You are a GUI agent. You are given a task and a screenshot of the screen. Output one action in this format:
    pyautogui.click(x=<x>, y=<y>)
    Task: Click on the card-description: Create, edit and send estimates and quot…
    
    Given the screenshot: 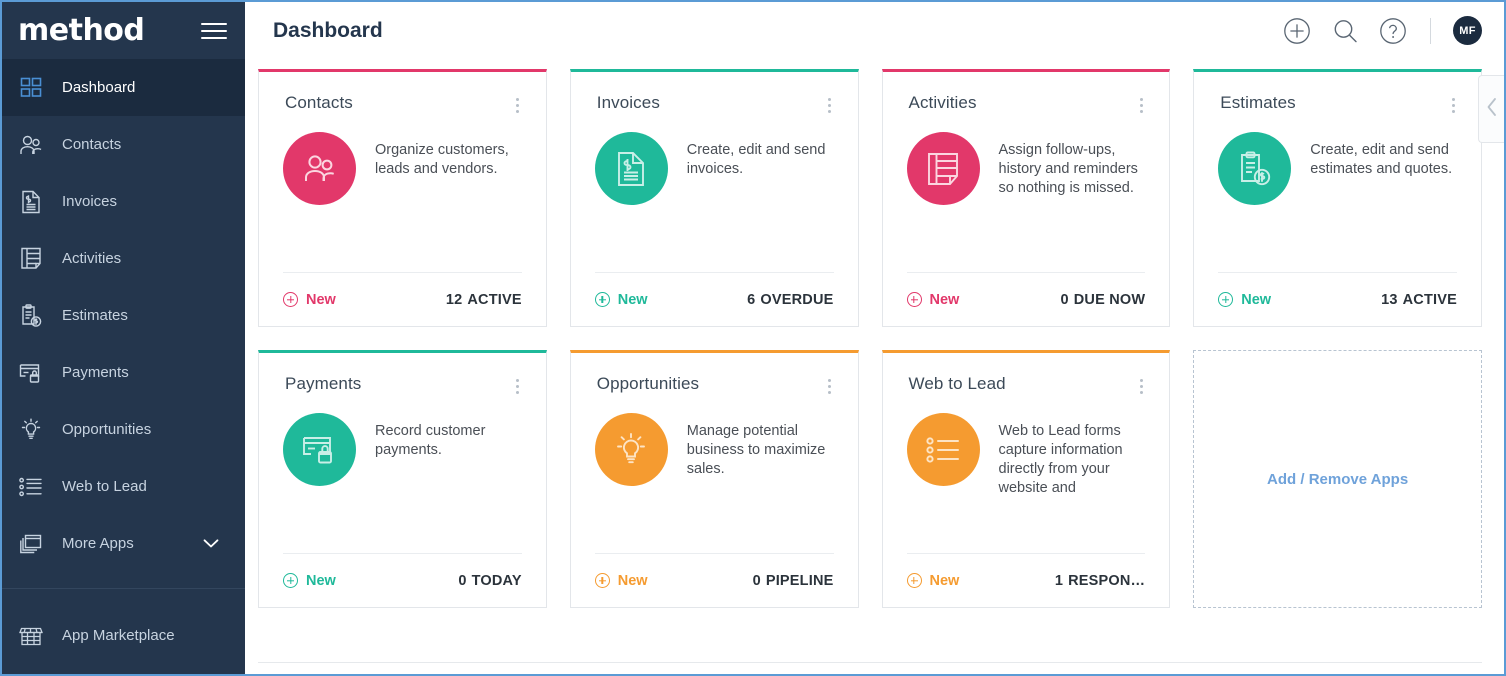 What is the action you would take?
    pyautogui.click(x=1381, y=159)
    